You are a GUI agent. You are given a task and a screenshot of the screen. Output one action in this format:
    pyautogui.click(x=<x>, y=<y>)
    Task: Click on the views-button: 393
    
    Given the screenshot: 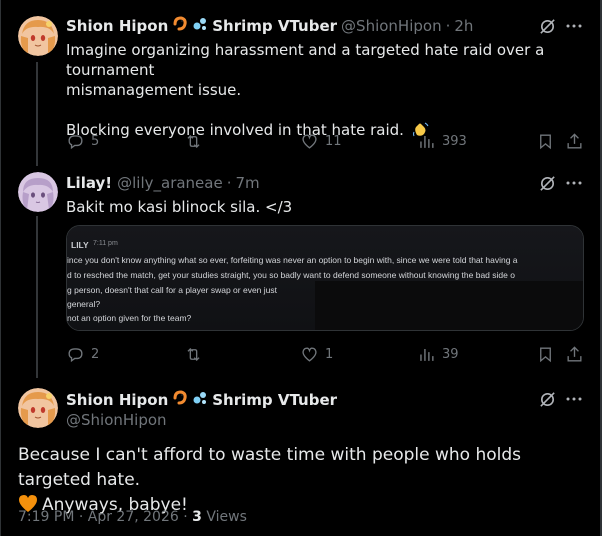 What is the action you would take?
    pyautogui.click(x=442, y=141)
    